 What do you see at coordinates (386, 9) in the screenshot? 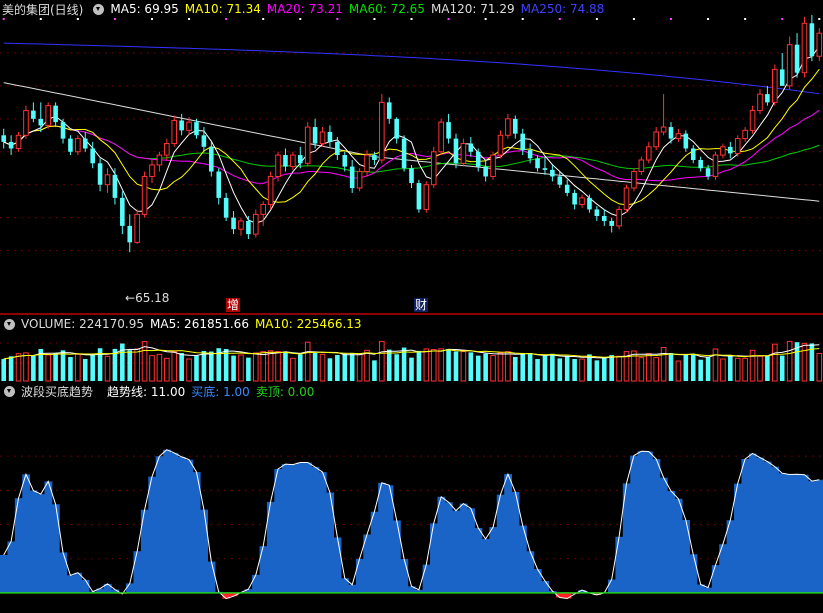
I see `ma60-label: MA60: 72.65` at bounding box center [386, 9].